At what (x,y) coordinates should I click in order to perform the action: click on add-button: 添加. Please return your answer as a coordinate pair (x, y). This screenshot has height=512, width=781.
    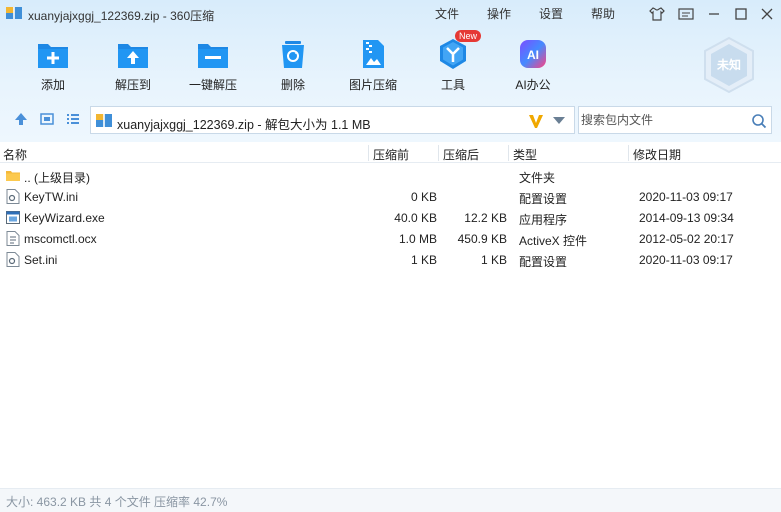
    Looking at the image, I should click on (53, 64).